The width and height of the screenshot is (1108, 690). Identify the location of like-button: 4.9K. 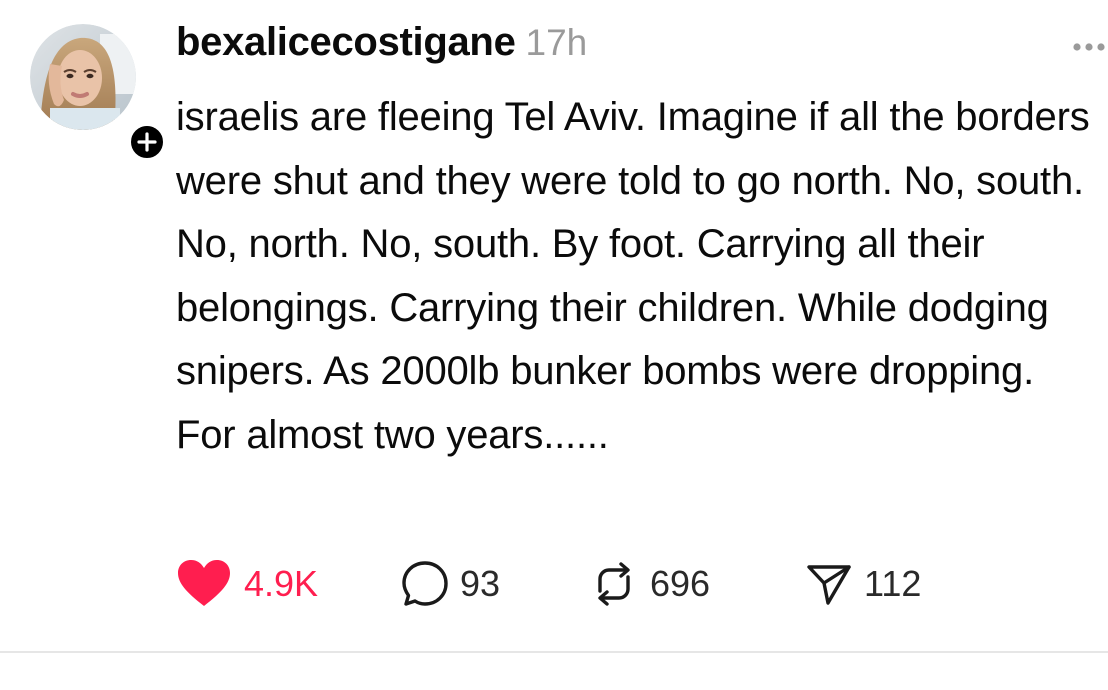
(247, 584).